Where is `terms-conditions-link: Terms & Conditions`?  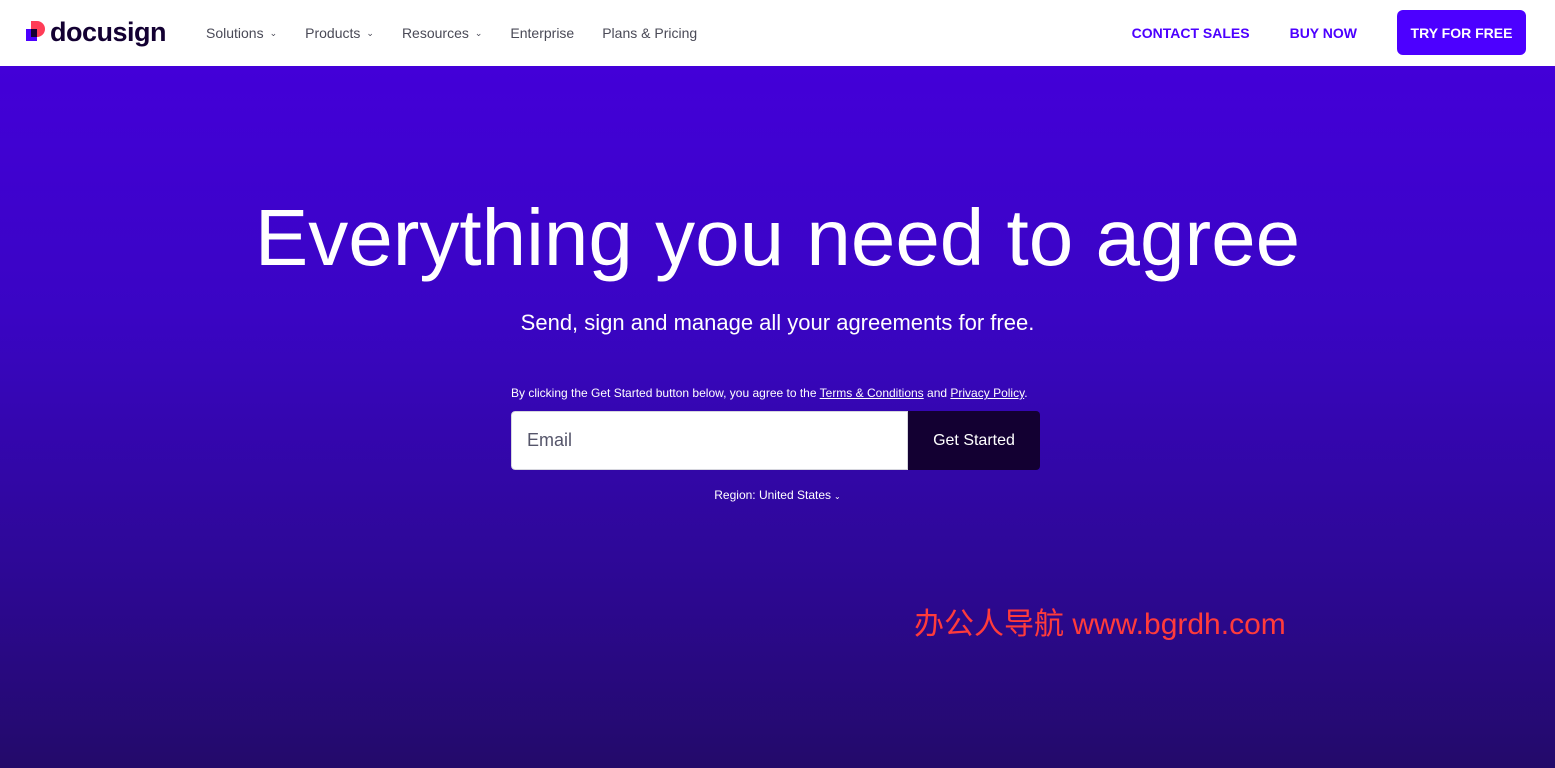 terms-conditions-link: Terms & Conditions is located at coordinates (872, 393).